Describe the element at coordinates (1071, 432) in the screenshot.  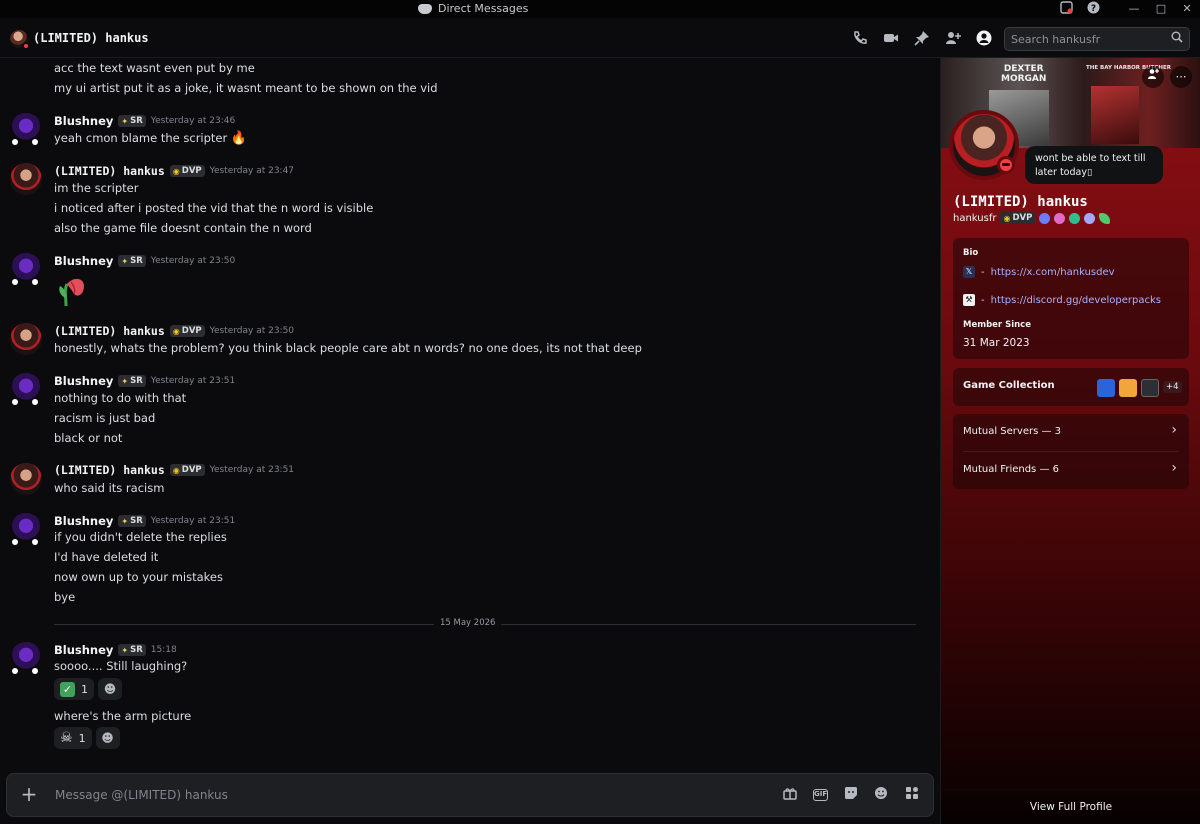
I see `mutual-servers-row: Mutual Servers — 3 ›` at that location.